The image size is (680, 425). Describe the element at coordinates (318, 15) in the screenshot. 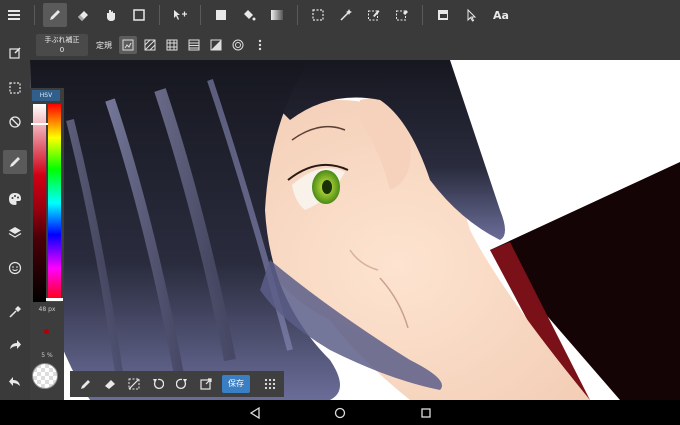

I see `select-rect-button` at that location.